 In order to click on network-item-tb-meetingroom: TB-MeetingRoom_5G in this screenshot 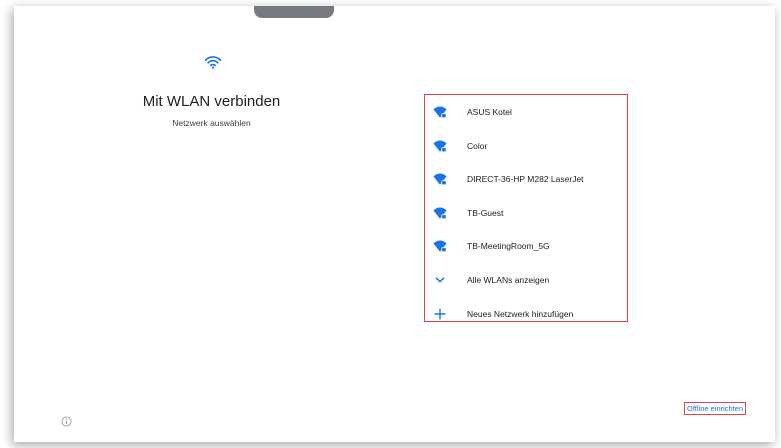, I will do `click(526, 246)`.